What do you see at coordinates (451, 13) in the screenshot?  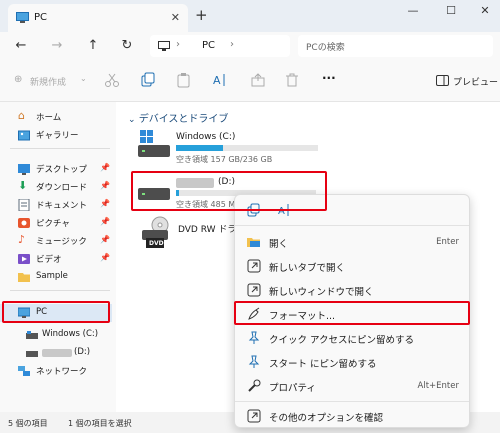 I see `maximize-button: ☐` at bounding box center [451, 13].